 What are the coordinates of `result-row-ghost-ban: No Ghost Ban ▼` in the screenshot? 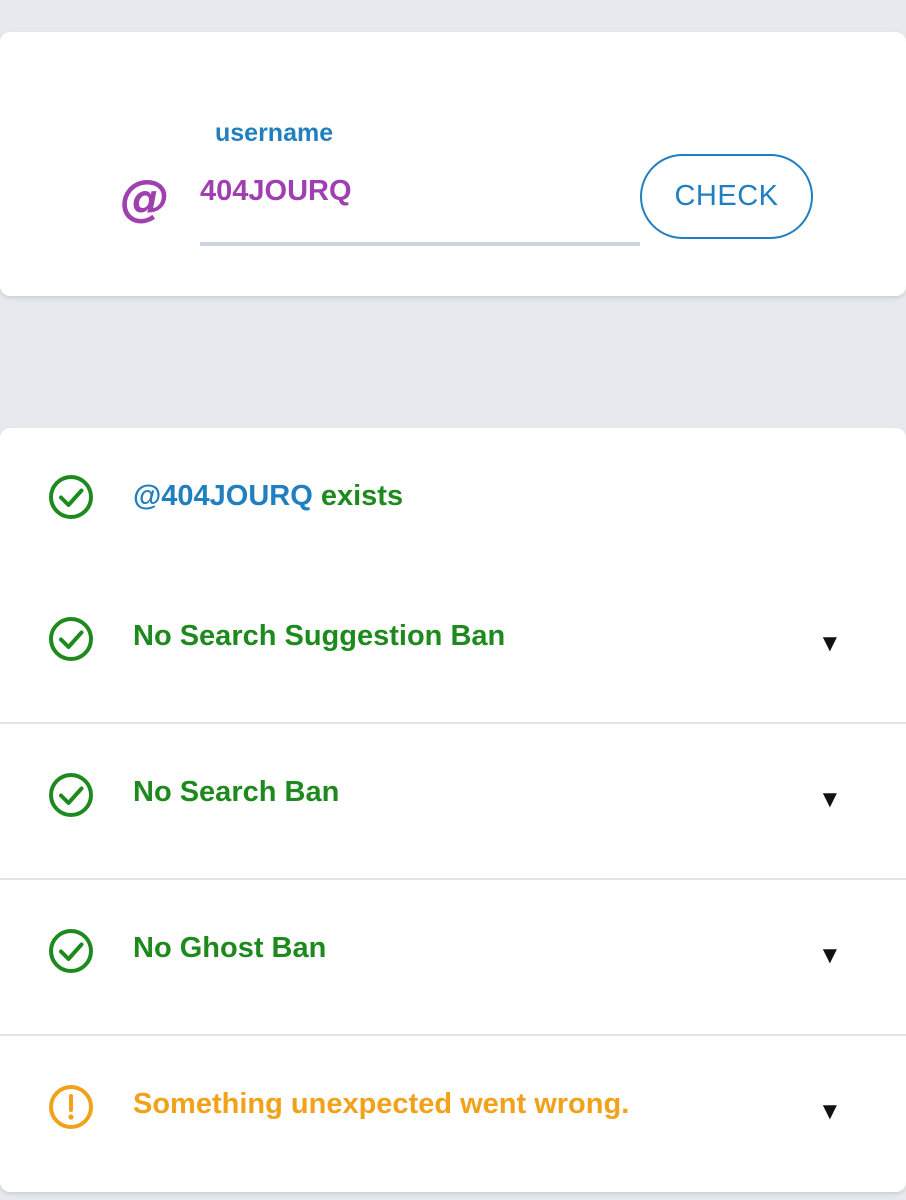 It's located at (453, 957).